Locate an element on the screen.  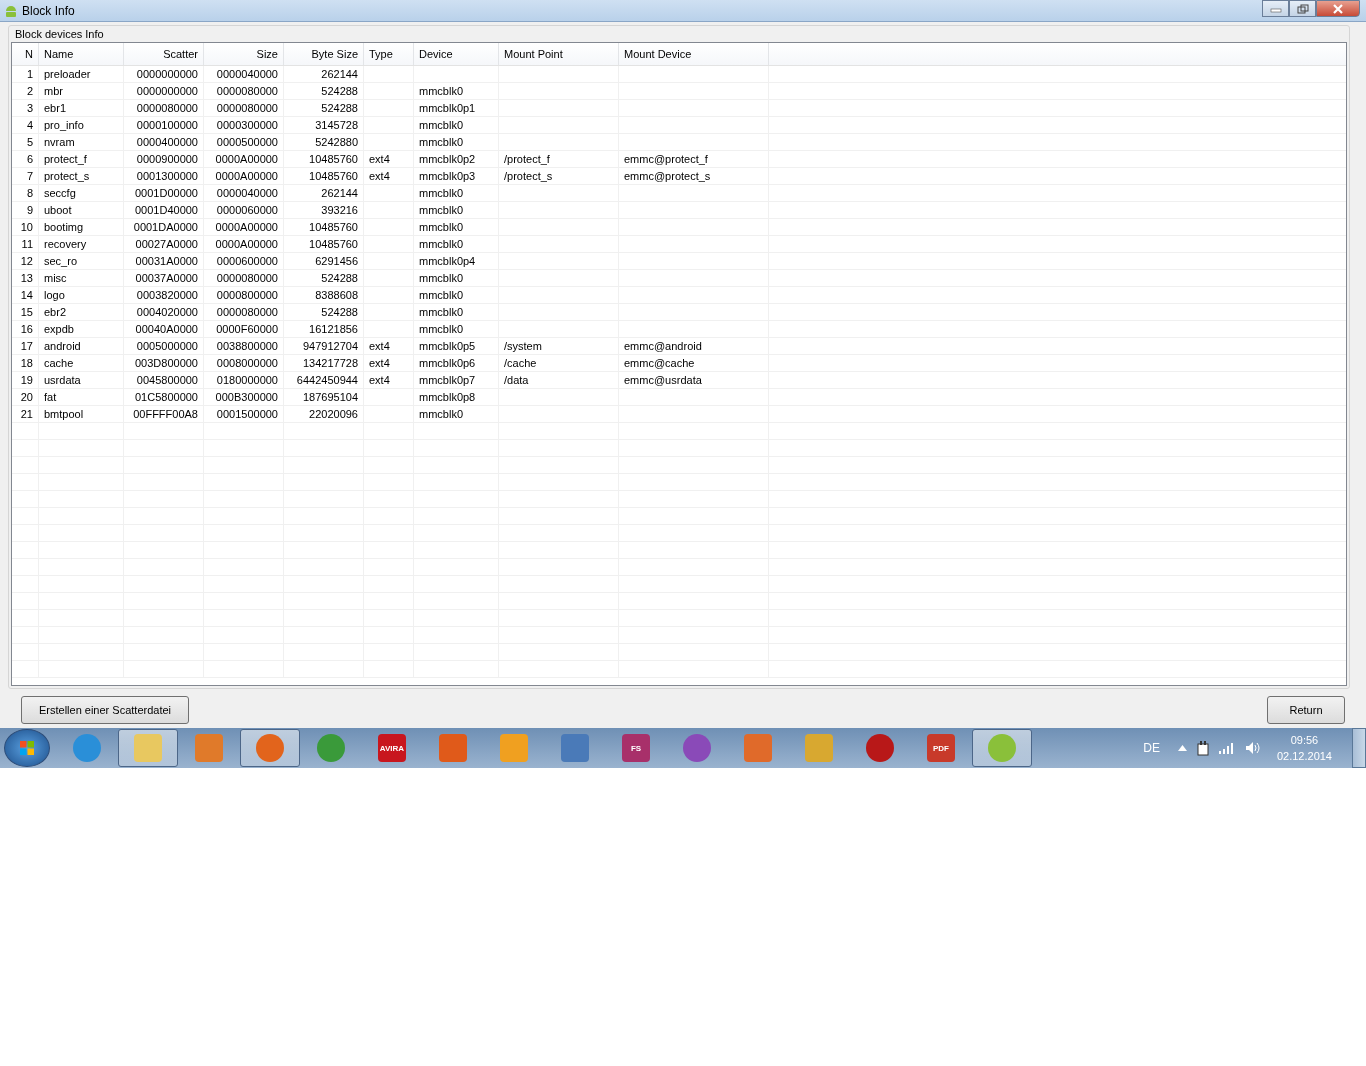
table-cell: 0045800000 is located at coordinates (167, 380).